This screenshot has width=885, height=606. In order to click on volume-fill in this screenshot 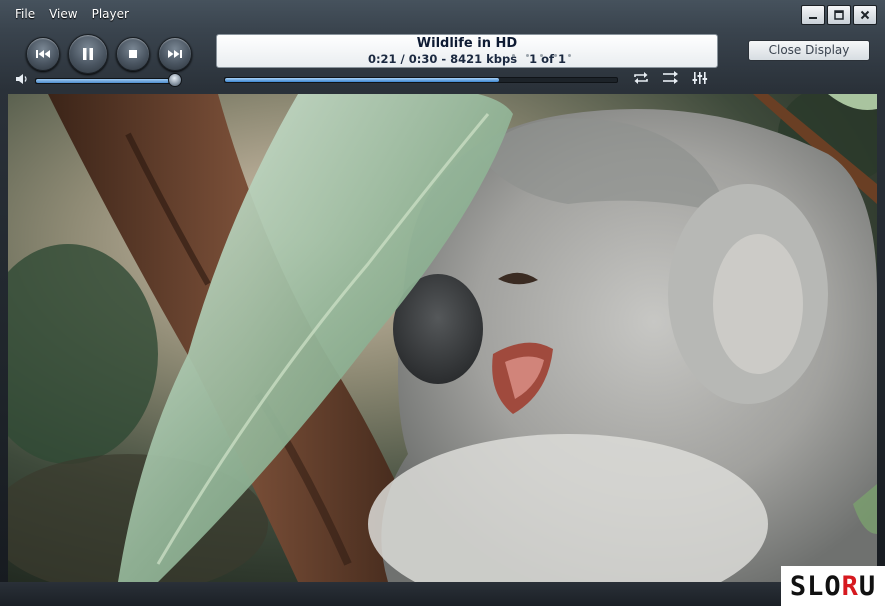, I will do `click(102, 81)`.